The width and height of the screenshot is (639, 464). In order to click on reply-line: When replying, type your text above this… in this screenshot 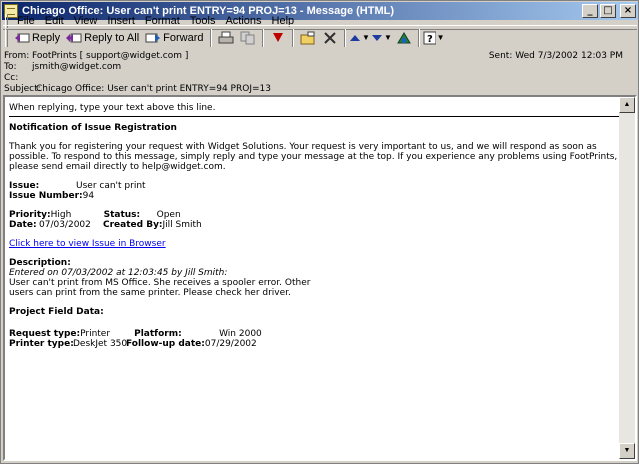, I will do `click(112, 108)`.